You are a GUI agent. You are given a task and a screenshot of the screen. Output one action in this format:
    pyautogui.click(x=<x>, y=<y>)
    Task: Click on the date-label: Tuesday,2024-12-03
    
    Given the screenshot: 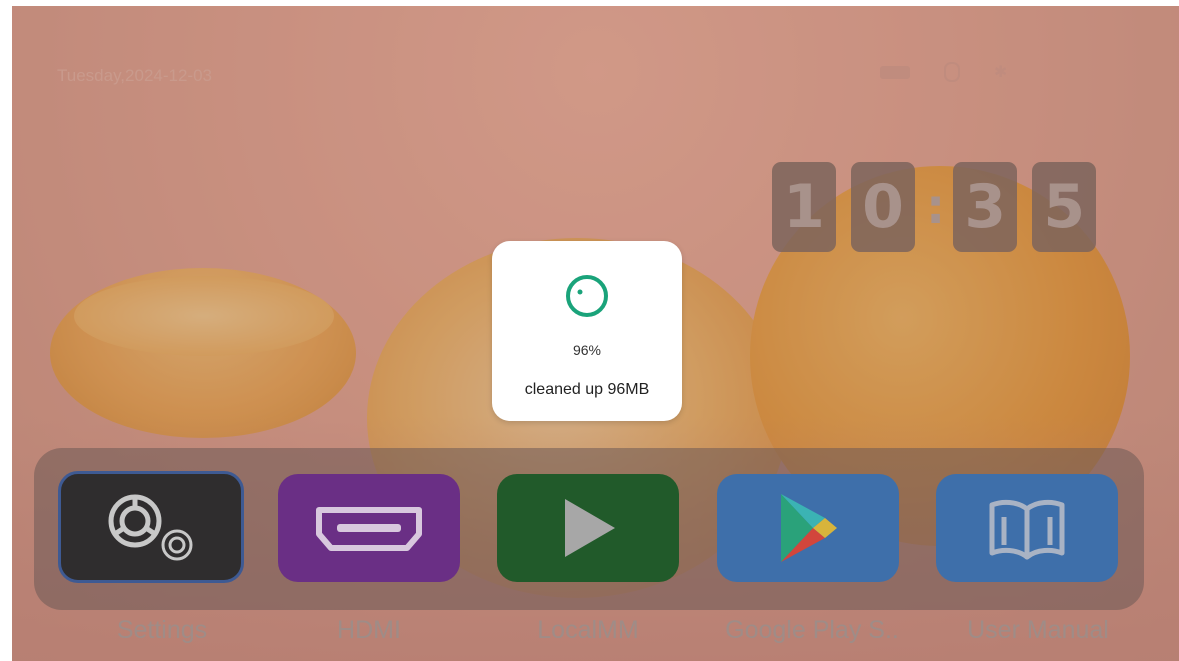 What is the action you would take?
    pyautogui.click(x=134, y=75)
    